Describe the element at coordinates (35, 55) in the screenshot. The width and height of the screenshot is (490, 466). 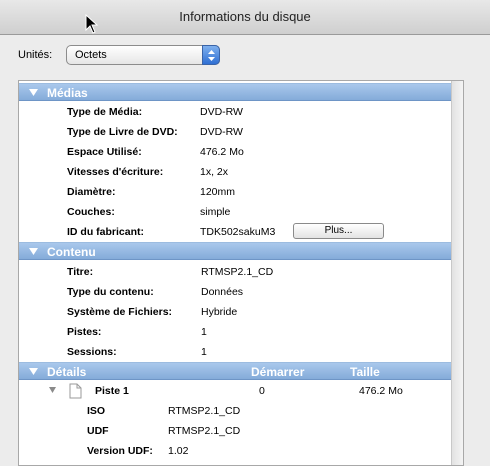
I see `units-label: Unités:` at that location.